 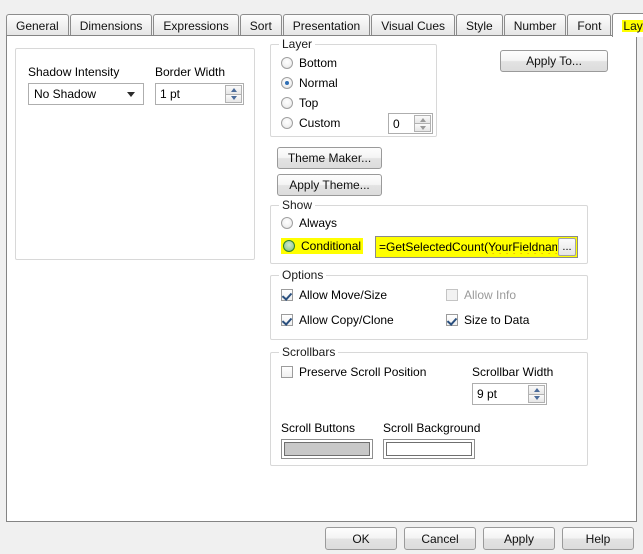 What do you see at coordinates (410, 123) in the screenshot?
I see `layer-custom-input: 0` at bounding box center [410, 123].